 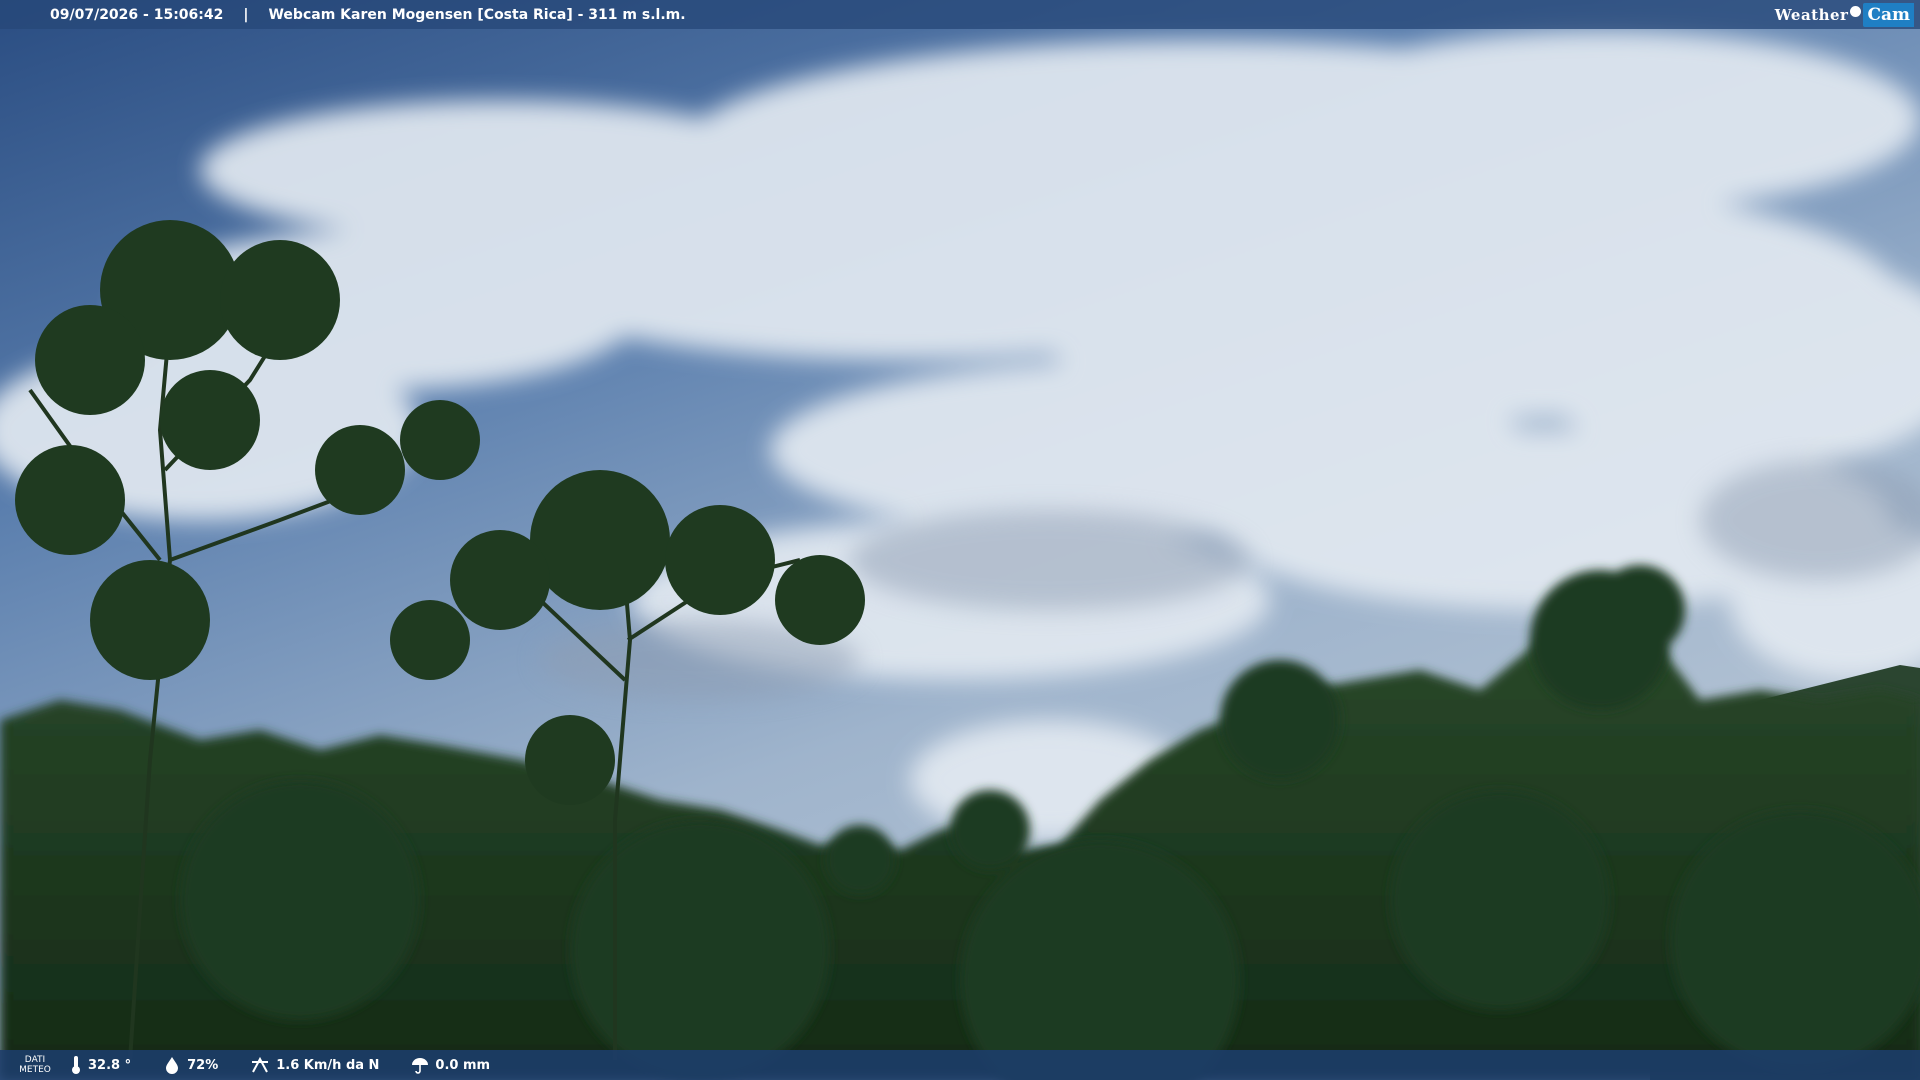 I want to click on brand-weather-text: Weather, so click(x=1811, y=14).